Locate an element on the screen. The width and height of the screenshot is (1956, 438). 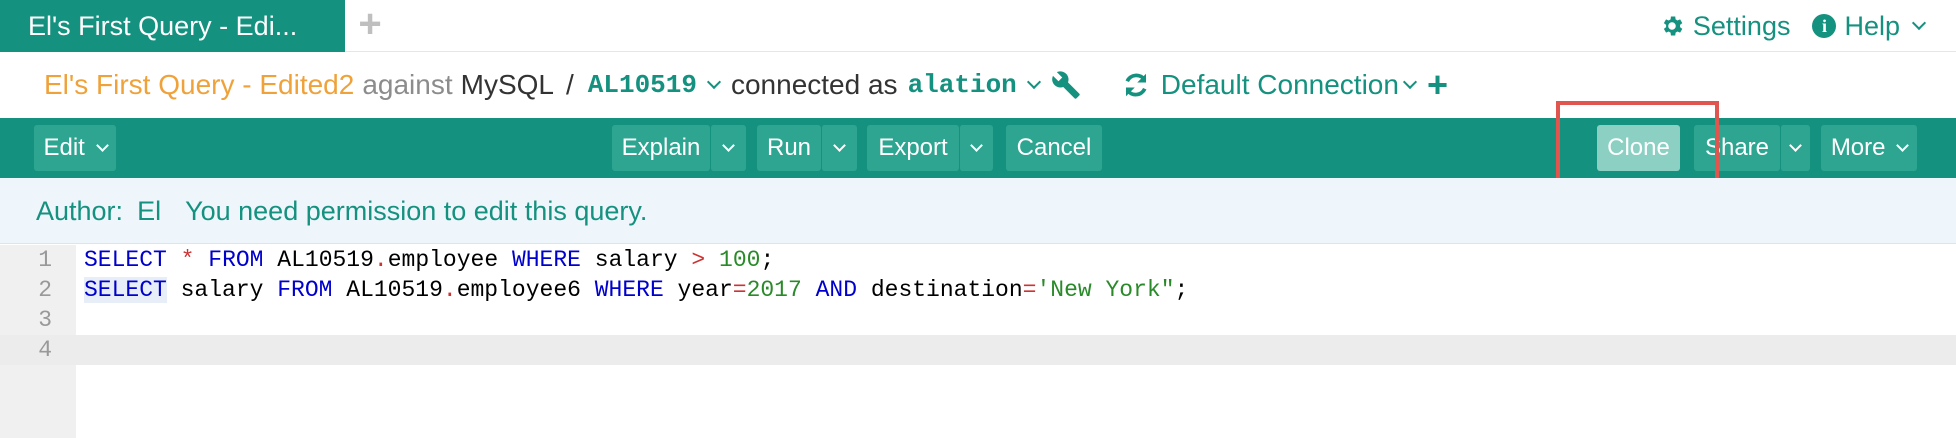
run-dropdown-toggle is located at coordinates (839, 148).